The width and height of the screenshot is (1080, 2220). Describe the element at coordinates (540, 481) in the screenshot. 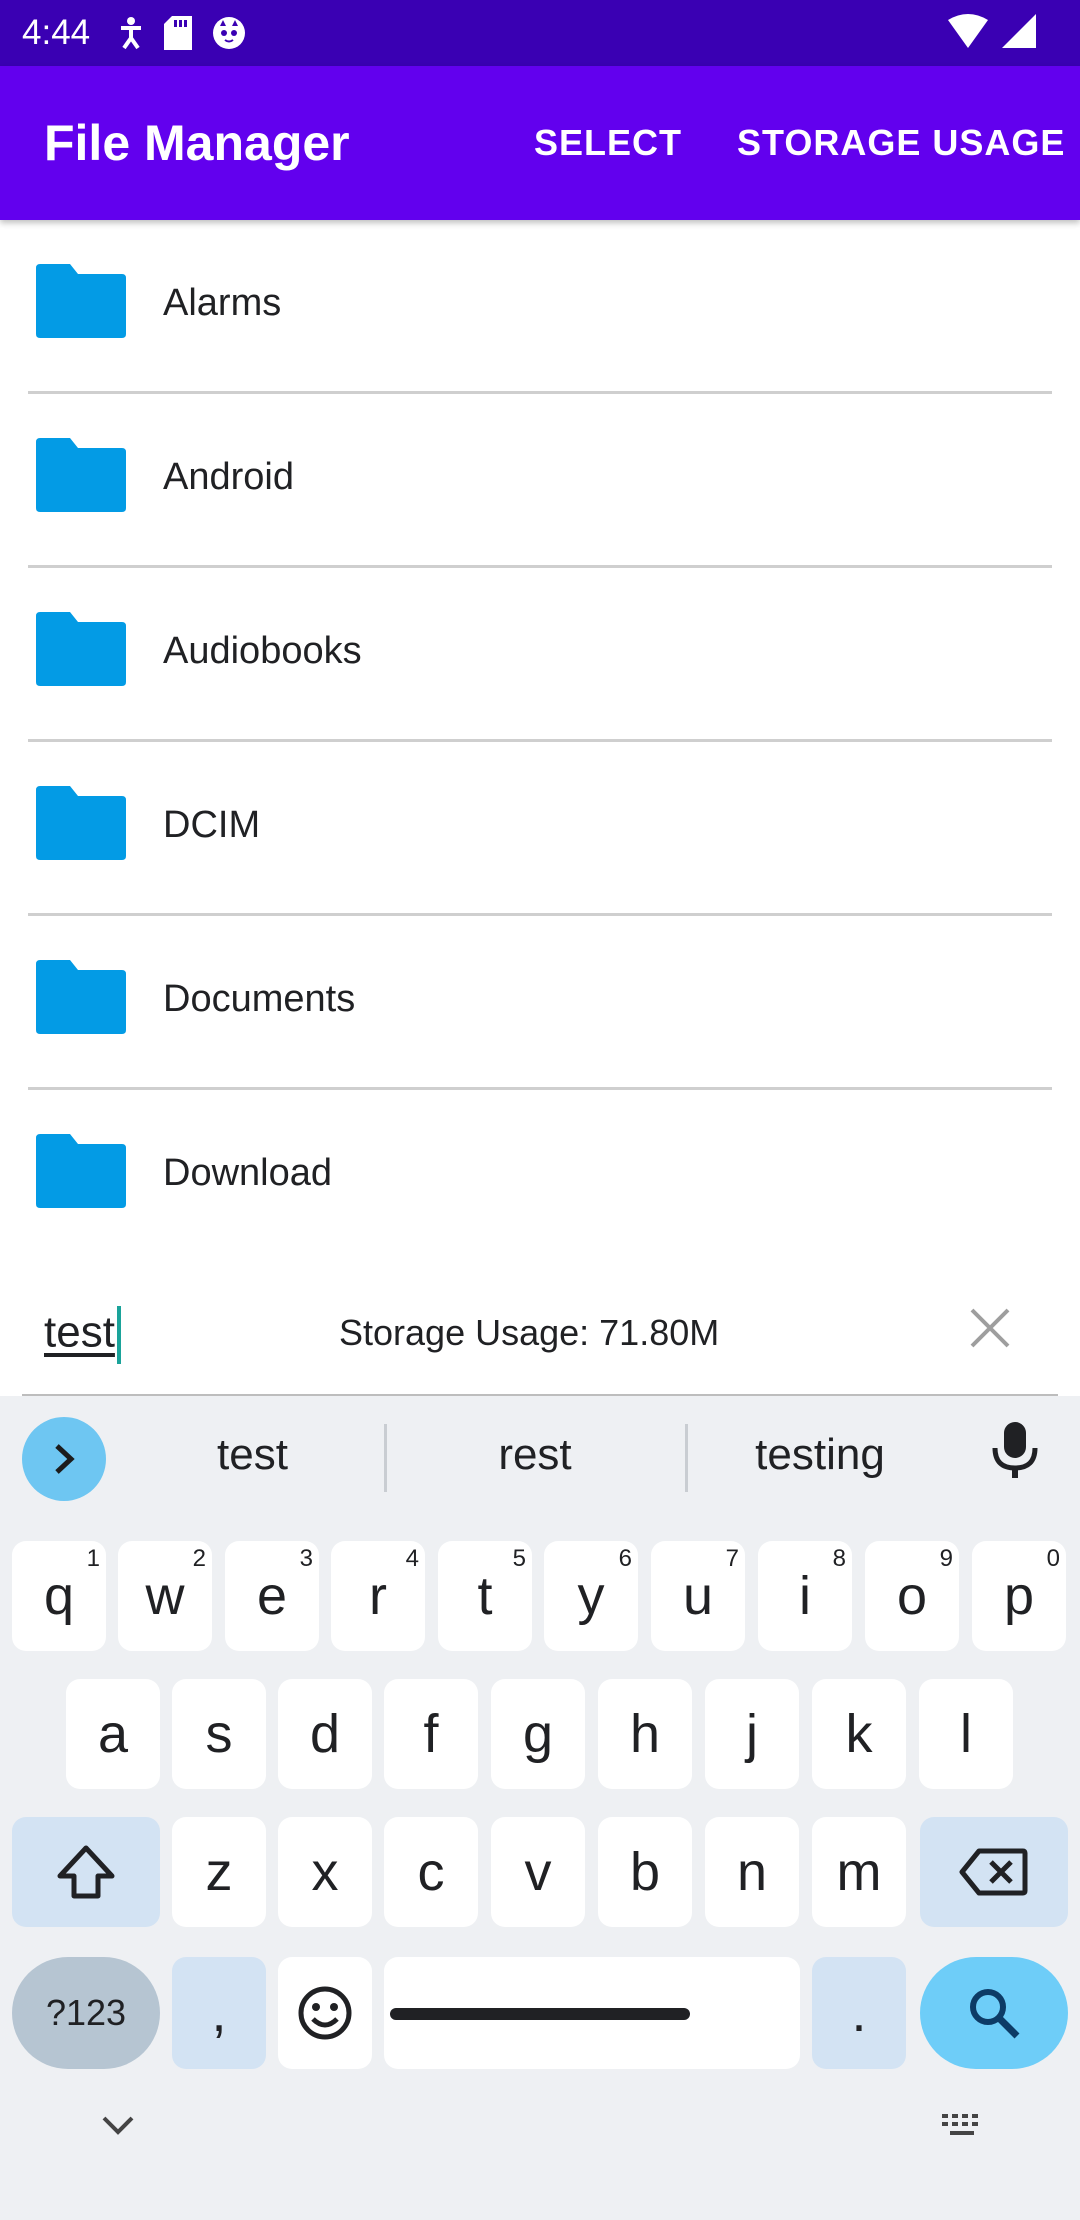

I see `file-row-android: Android` at that location.